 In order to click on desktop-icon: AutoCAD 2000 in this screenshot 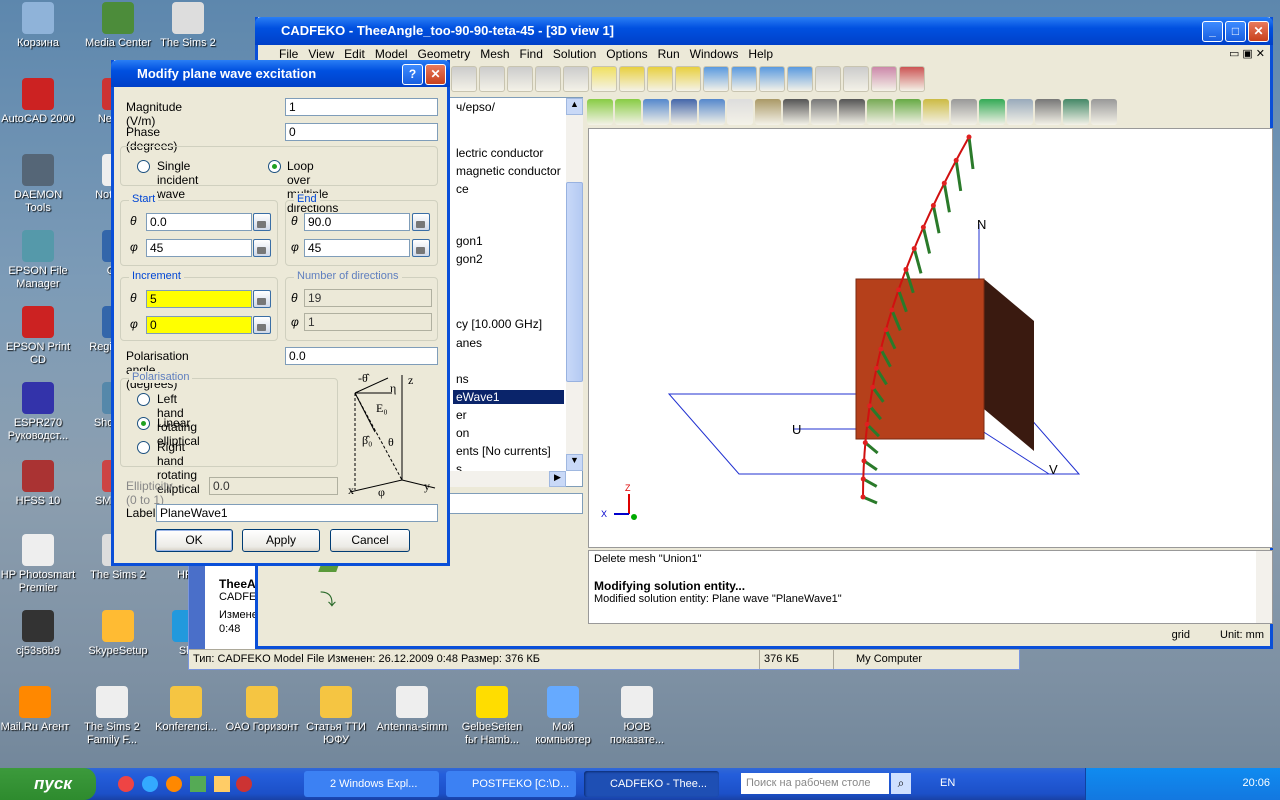, I will do `click(38, 102)`.